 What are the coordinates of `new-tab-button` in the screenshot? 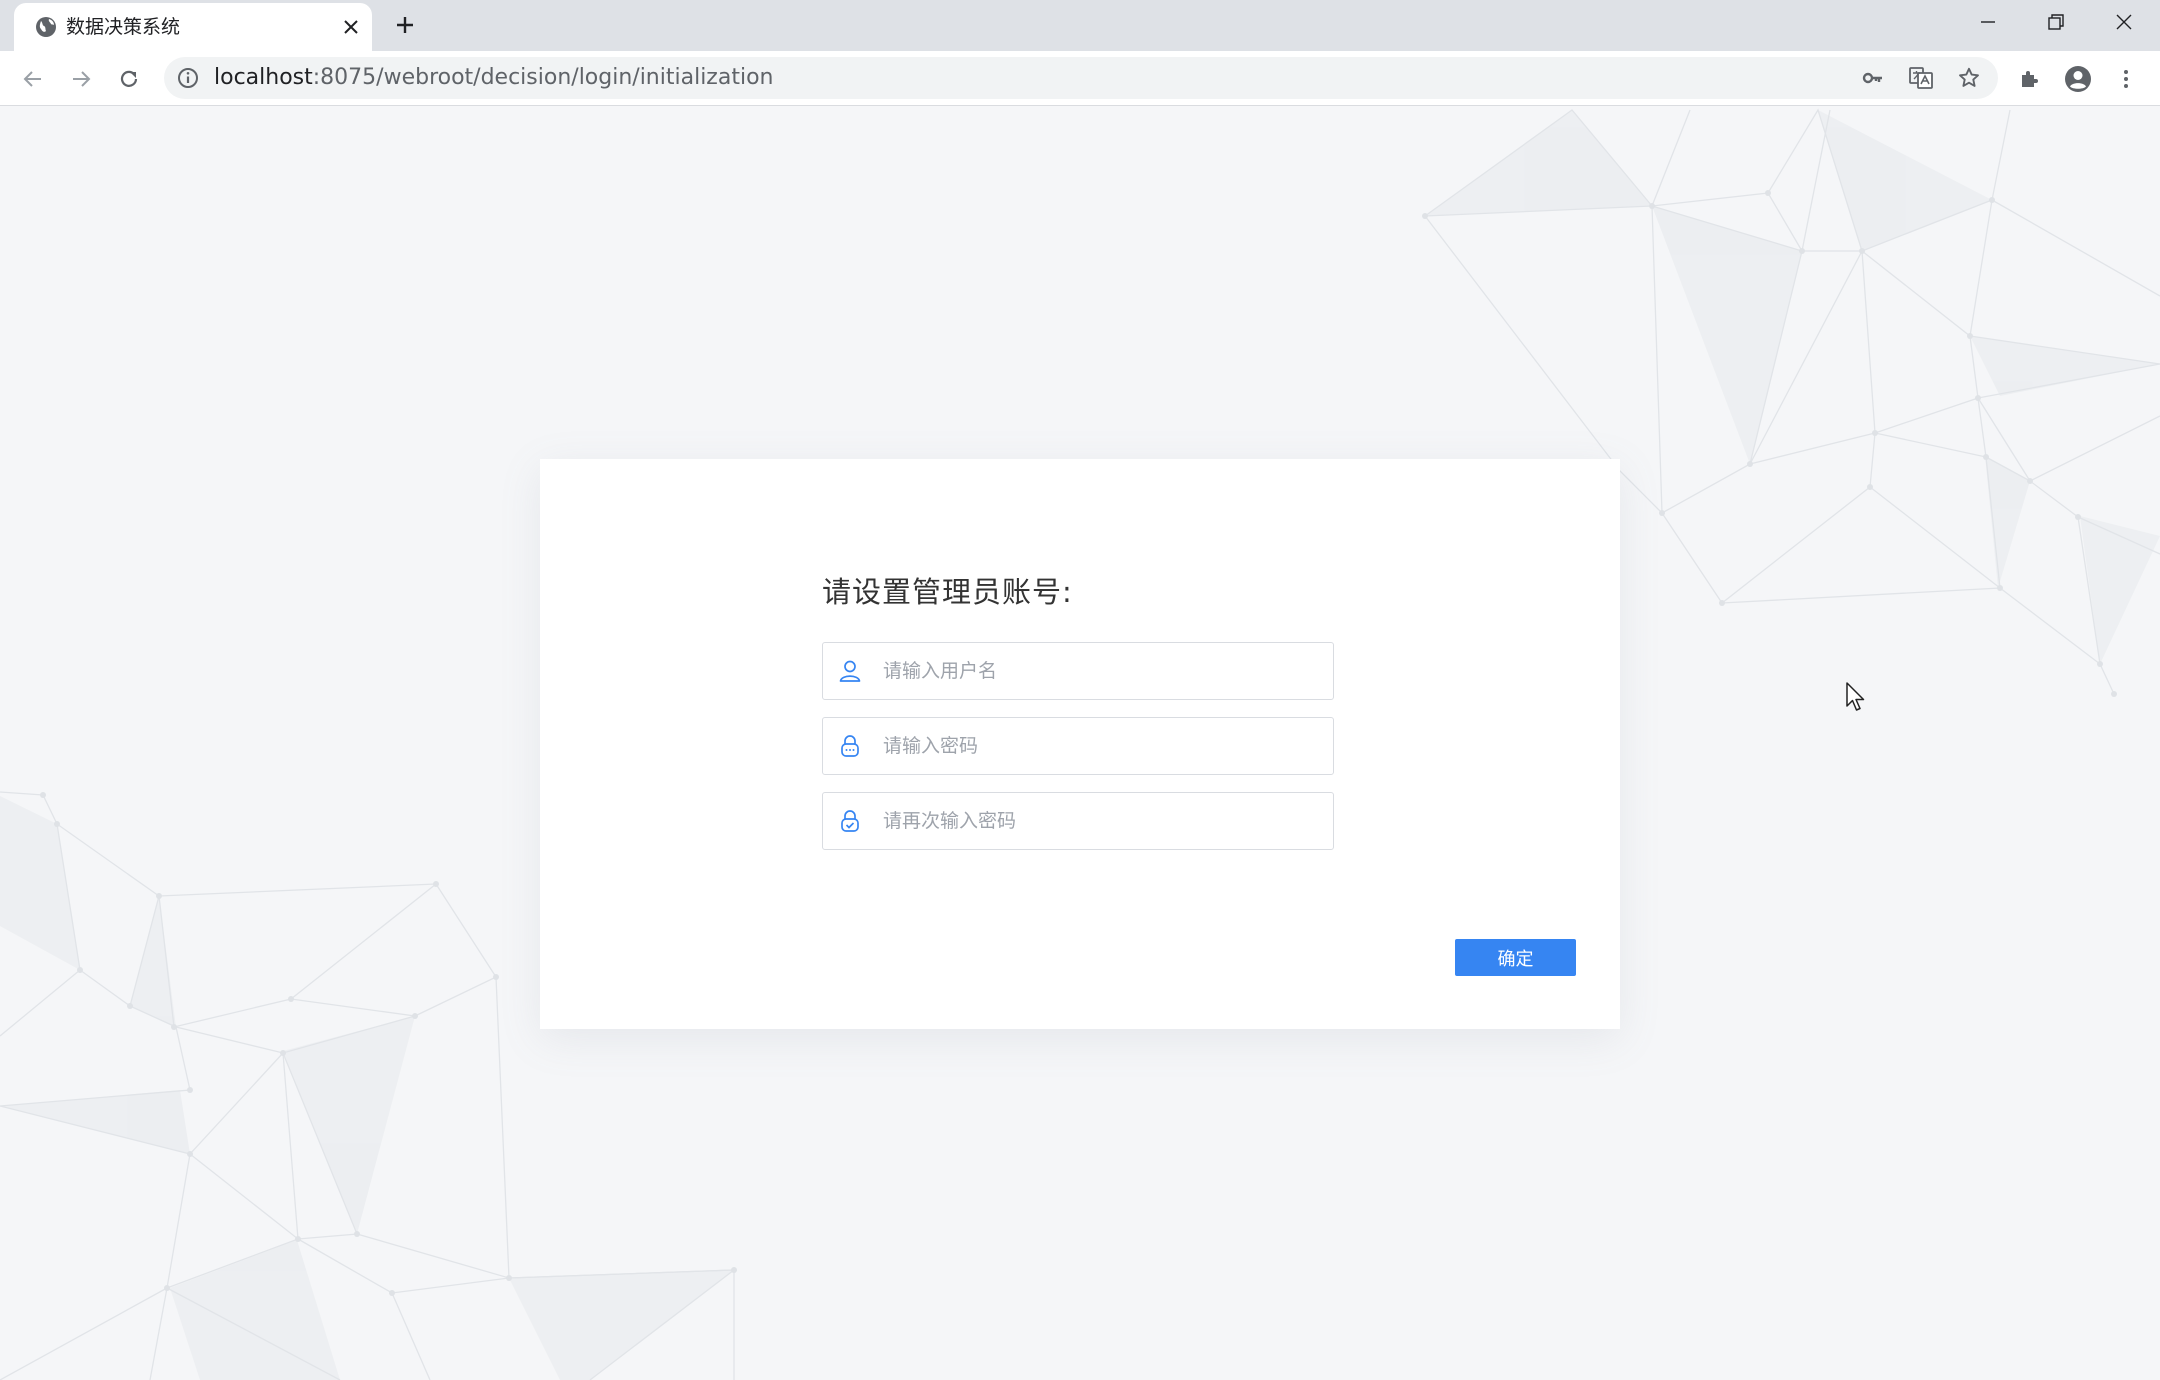 It's located at (405, 25).